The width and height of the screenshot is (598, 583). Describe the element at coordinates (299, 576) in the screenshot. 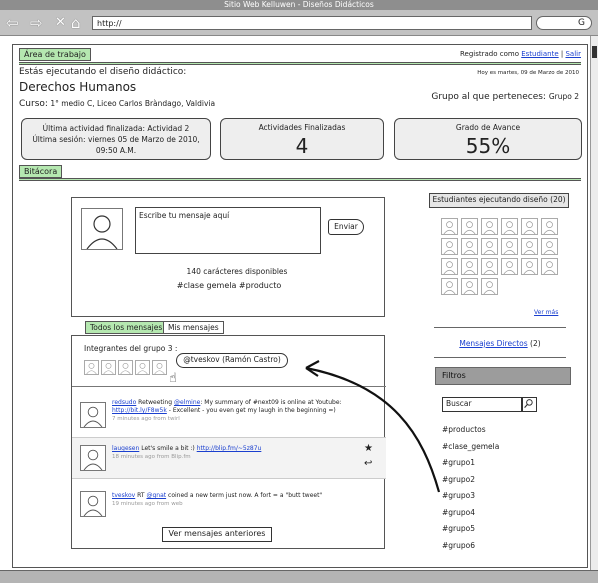

I see `horizontal-scrollbar` at that location.